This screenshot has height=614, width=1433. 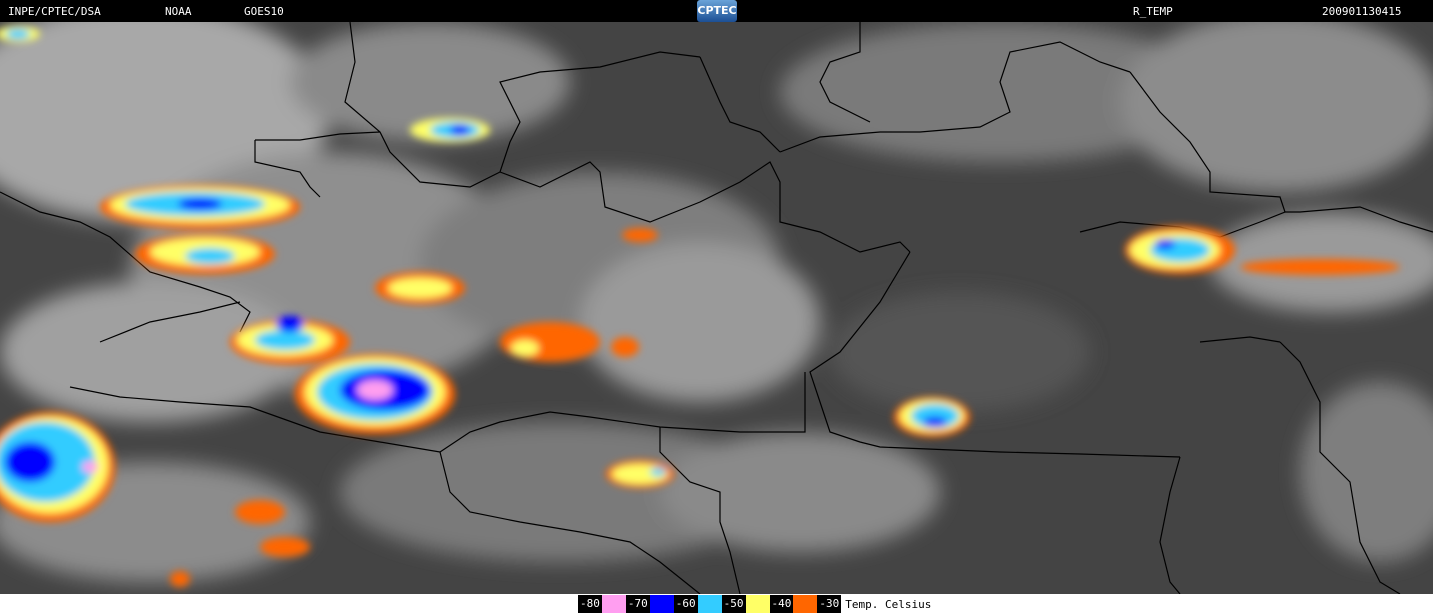 I want to click on legend-item: -30, so click(x=829, y=604).